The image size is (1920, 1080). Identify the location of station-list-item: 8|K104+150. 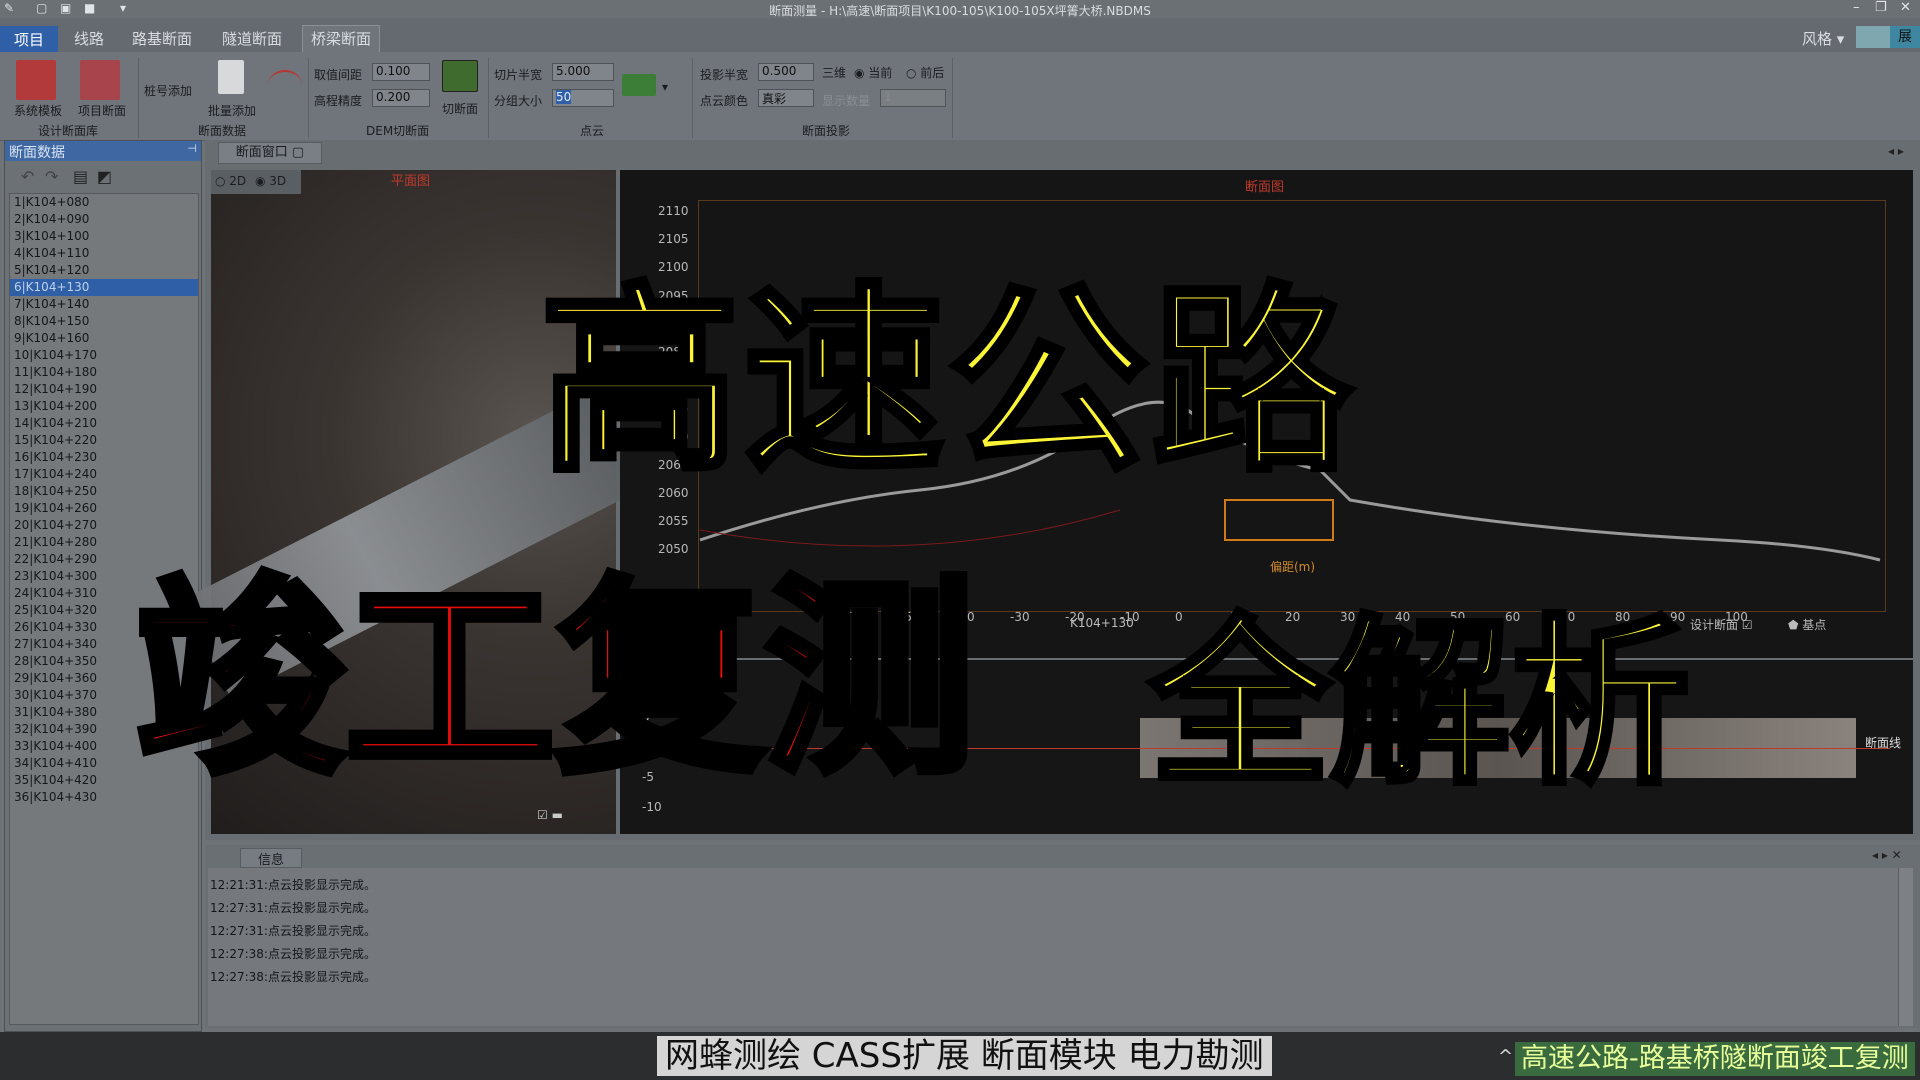
(104, 321).